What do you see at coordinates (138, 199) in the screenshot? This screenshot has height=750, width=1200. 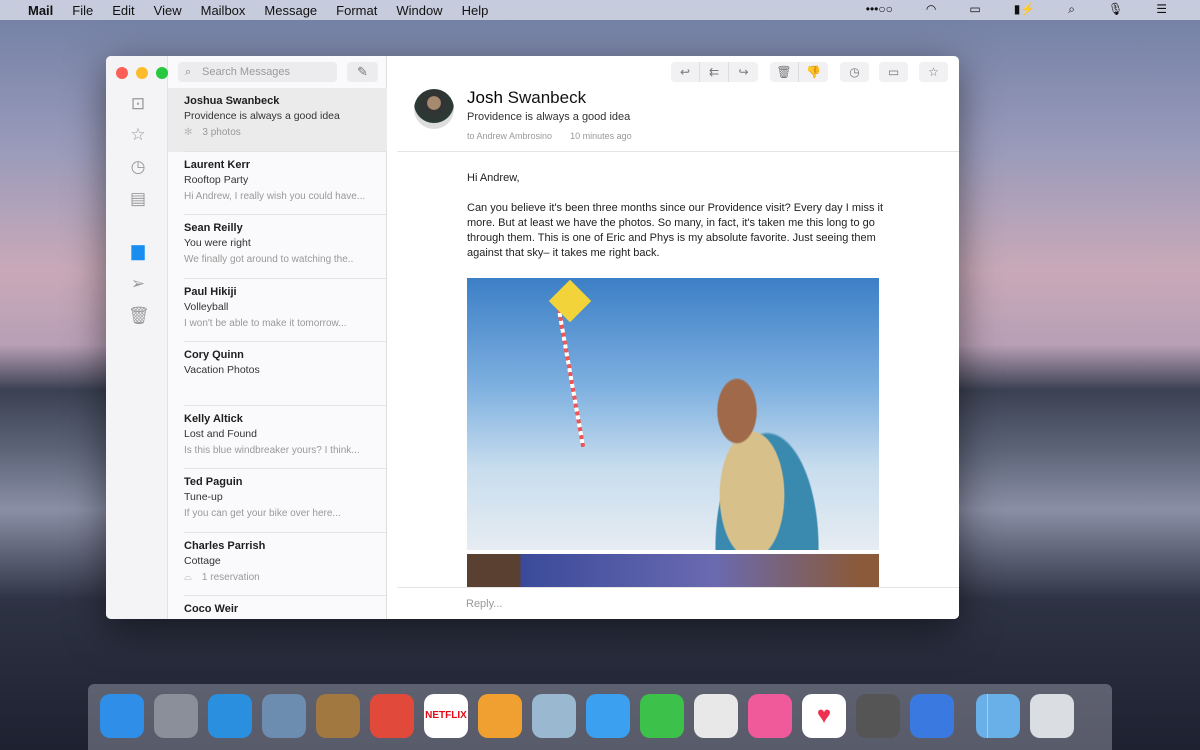 I see `document-icon: ▤` at bounding box center [138, 199].